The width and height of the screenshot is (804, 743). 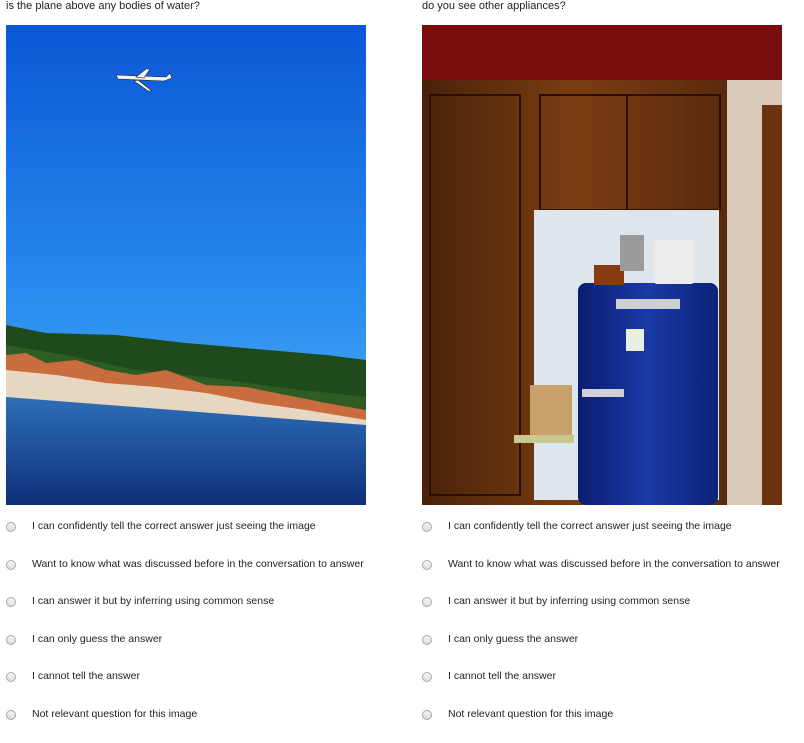 I want to click on question-text: do you see other appliances?, so click(x=612, y=7).